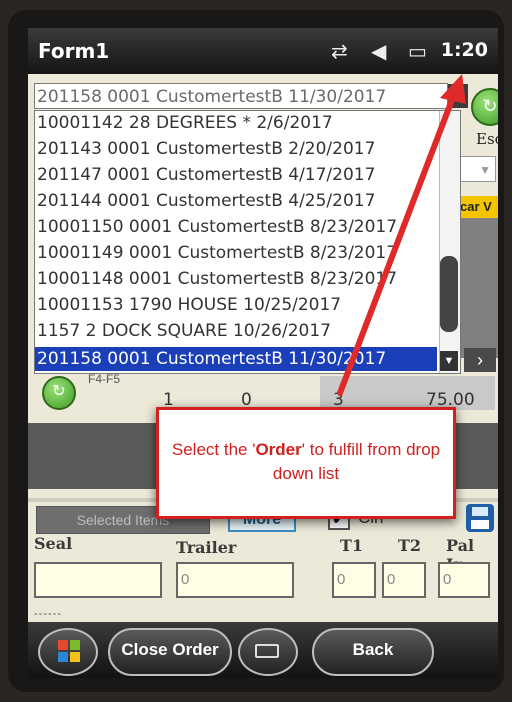 The height and width of the screenshot is (702, 512). I want to click on windows-icon, so click(69, 651).